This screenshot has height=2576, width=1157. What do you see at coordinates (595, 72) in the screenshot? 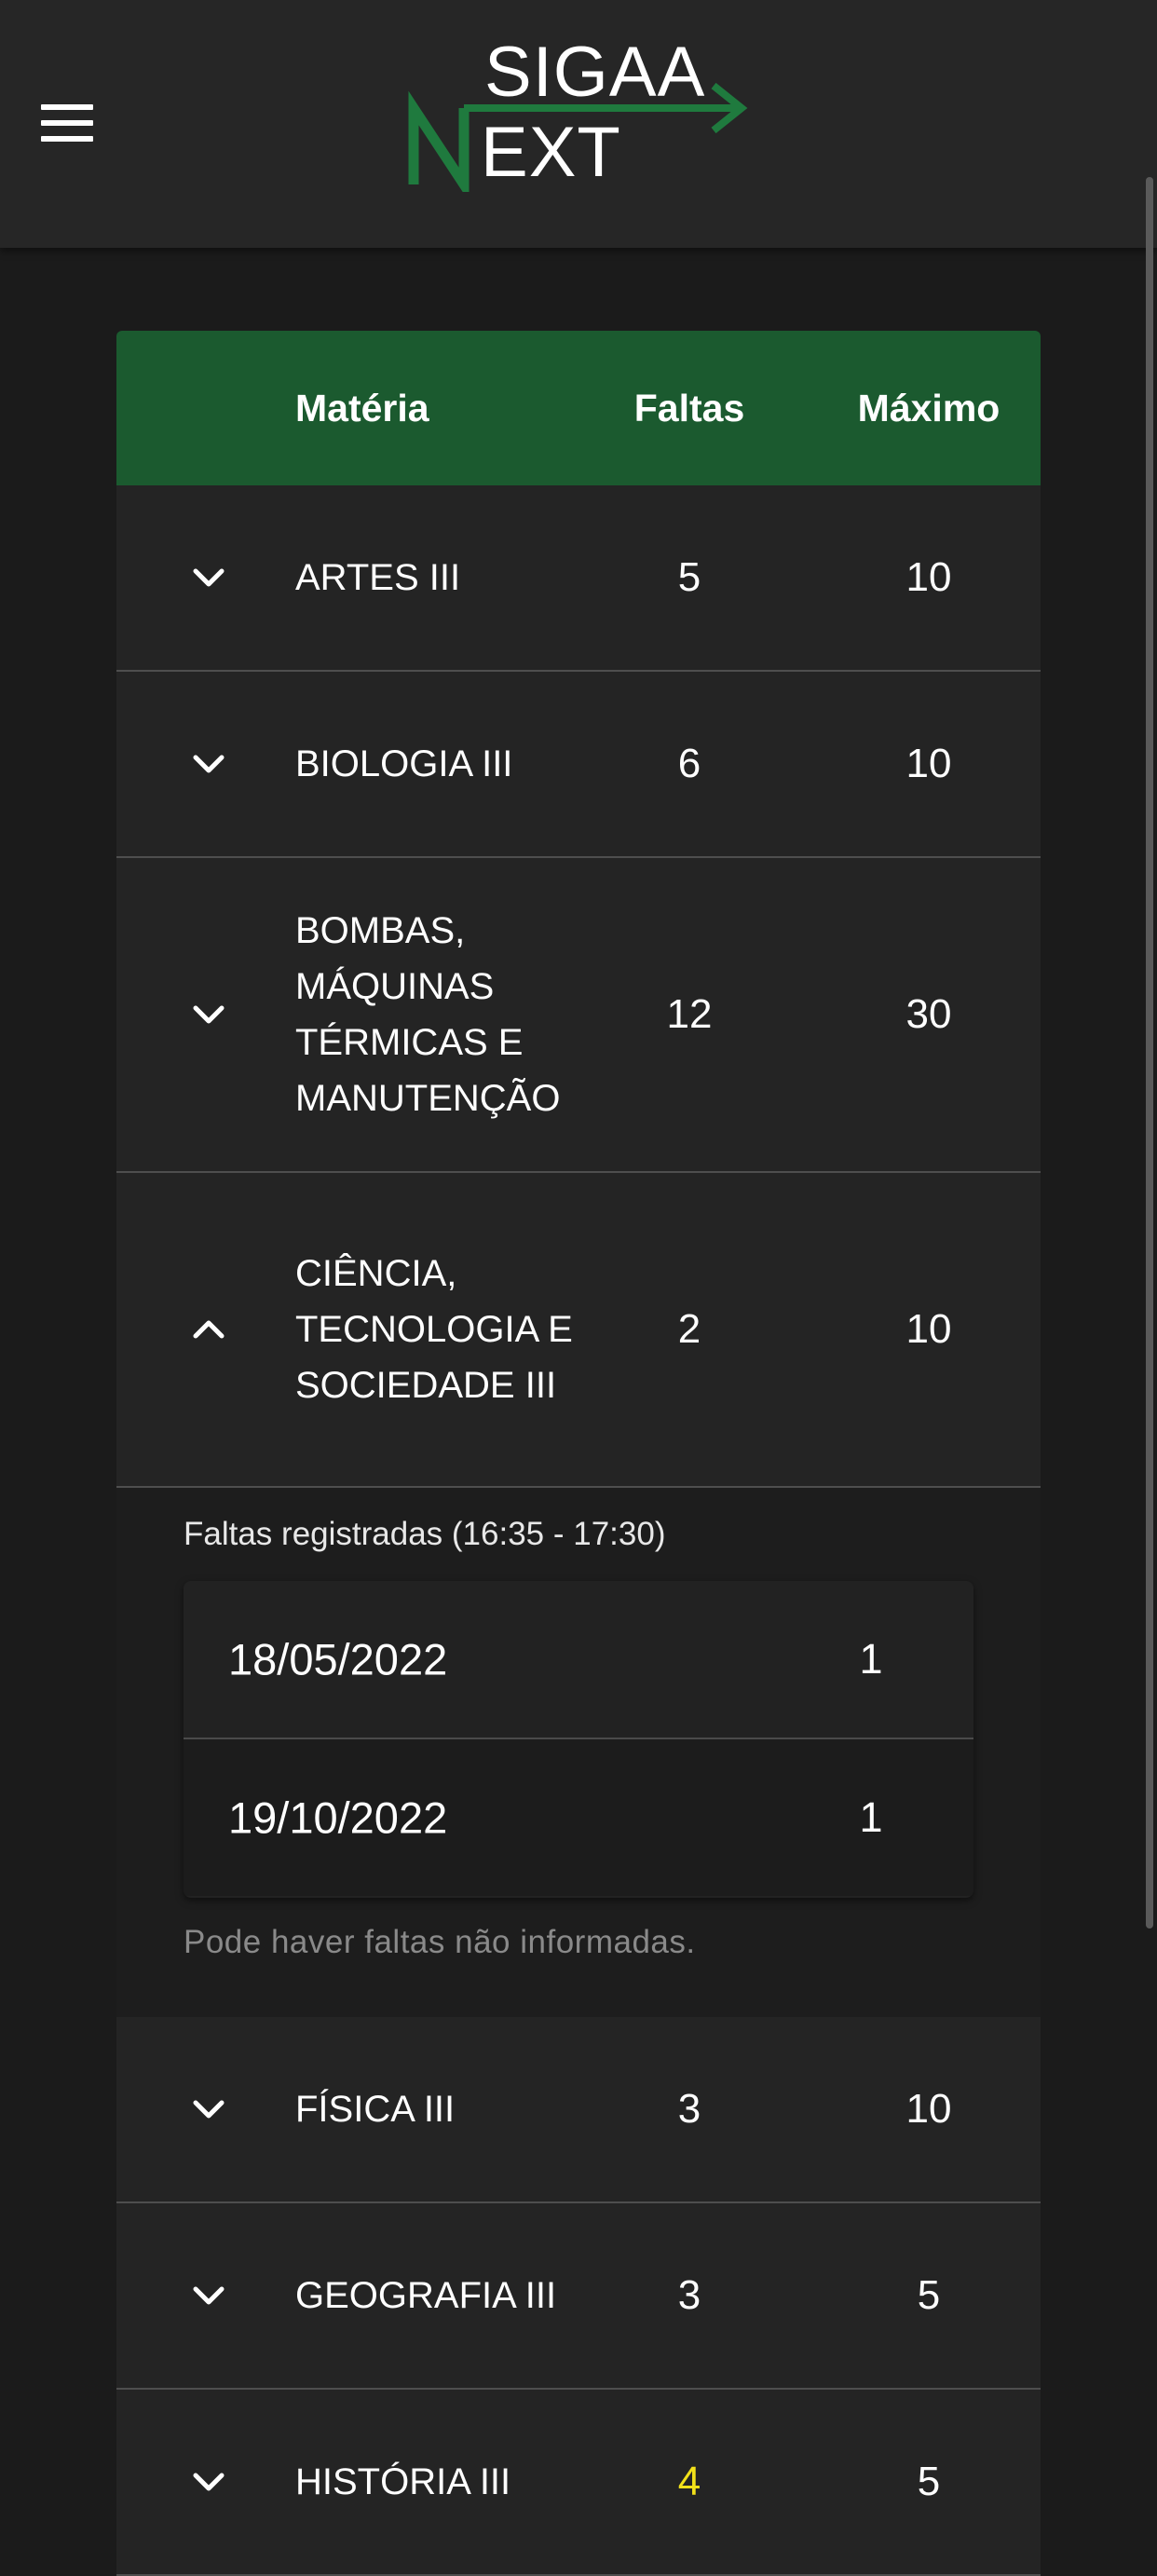
I see `logo-text-sigaa: SIGAA` at bounding box center [595, 72].